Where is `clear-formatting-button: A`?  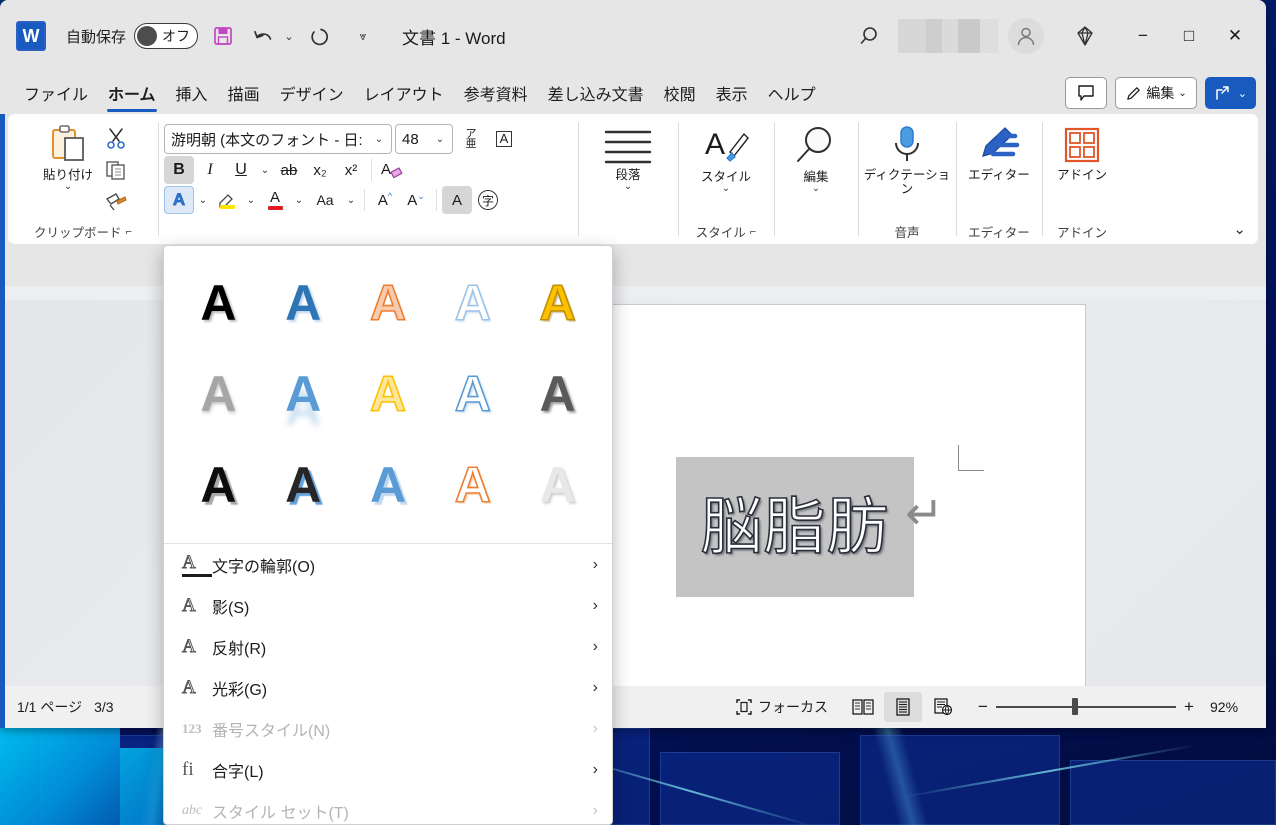 clear-formatting-button: A is located at coordinates (392, 170).